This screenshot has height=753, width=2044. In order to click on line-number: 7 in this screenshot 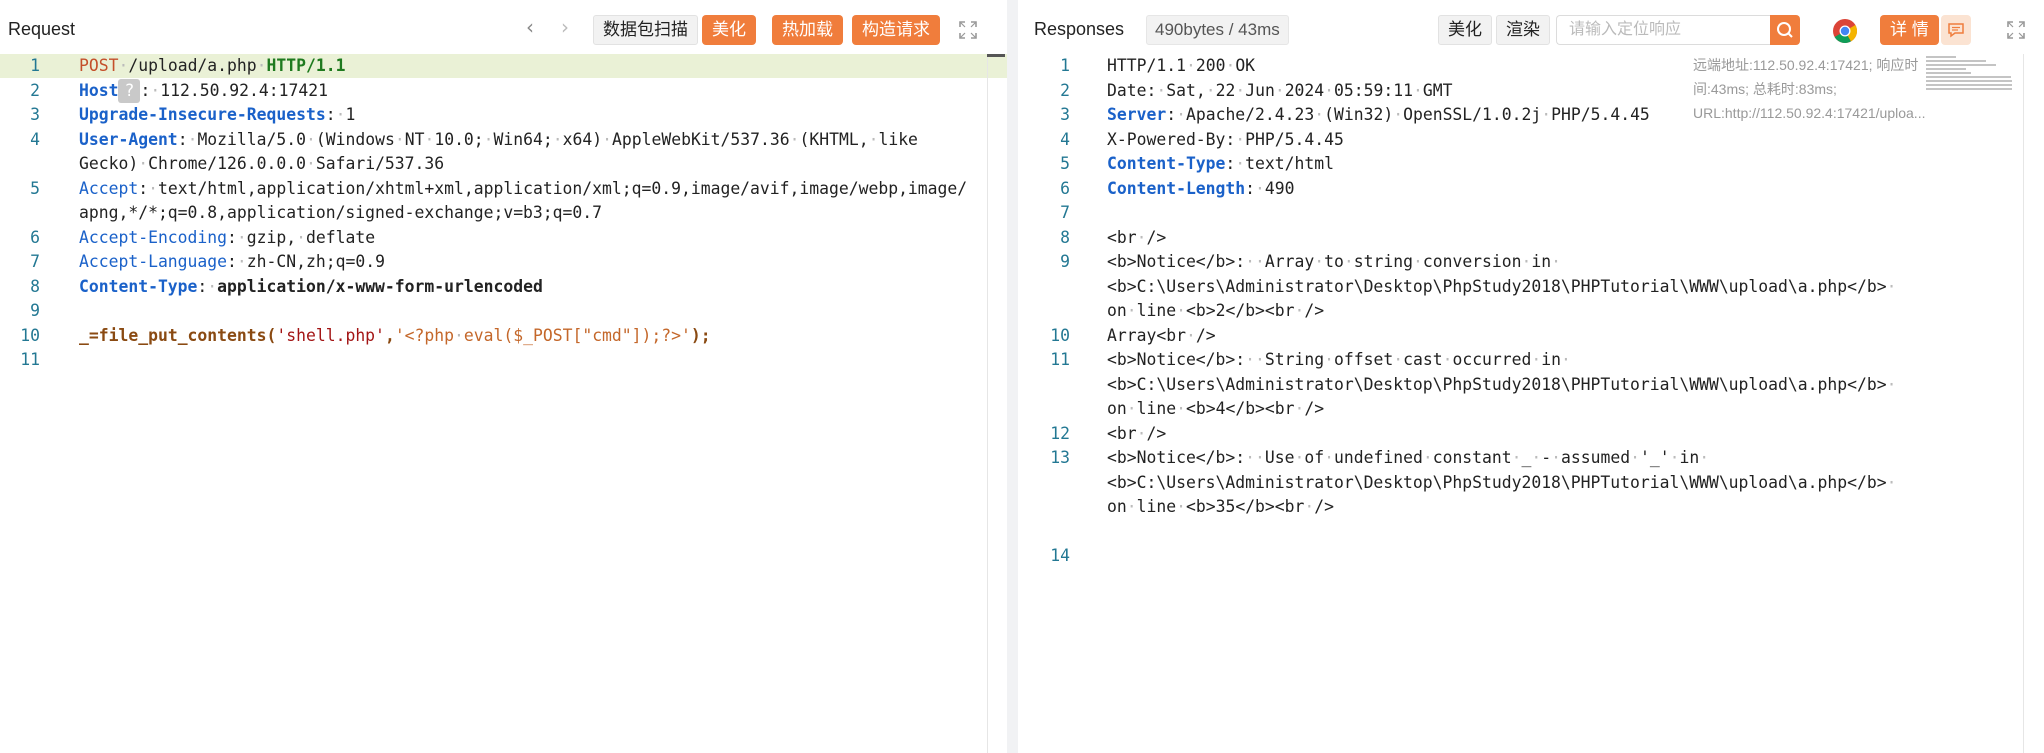, I will do `click(35, 261)`.